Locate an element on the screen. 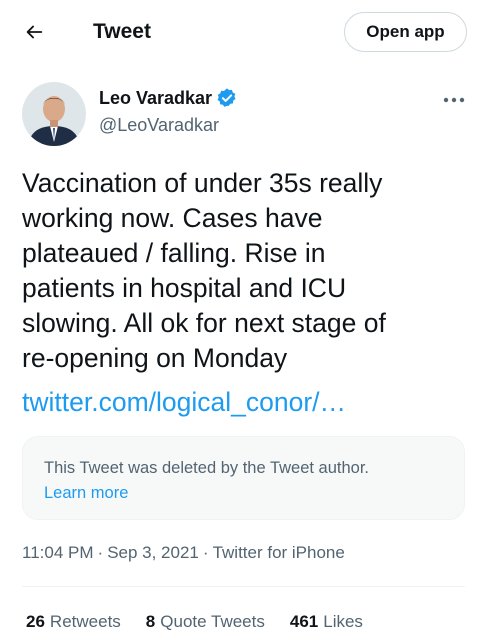  quotes-label: Quote Tweets is located at coordinates (212, 621).